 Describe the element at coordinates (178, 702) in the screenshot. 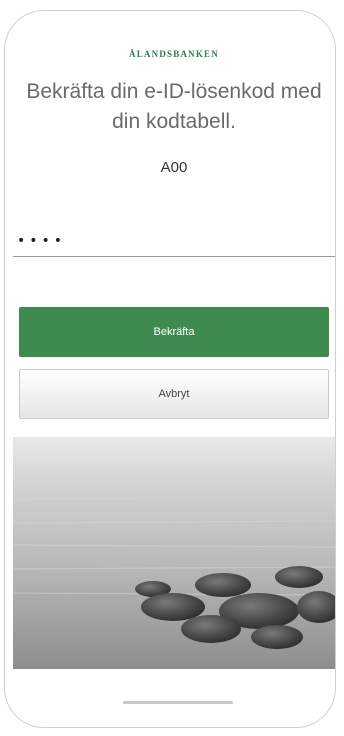

I see `home-indicator` at that location.